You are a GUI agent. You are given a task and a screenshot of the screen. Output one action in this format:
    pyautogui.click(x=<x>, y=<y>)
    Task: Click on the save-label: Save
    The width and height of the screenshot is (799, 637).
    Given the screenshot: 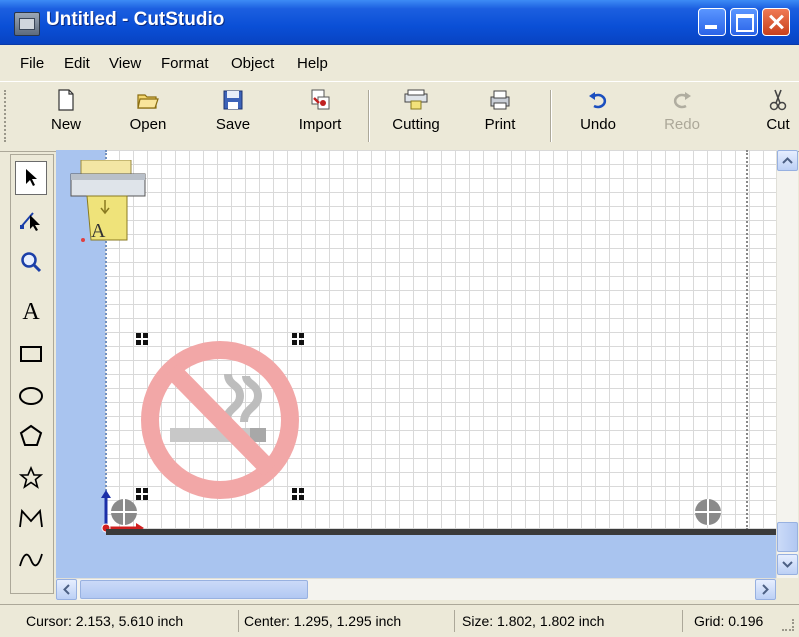 What is the action you would take?
    pyautogui.click(x=233, y=124)
    